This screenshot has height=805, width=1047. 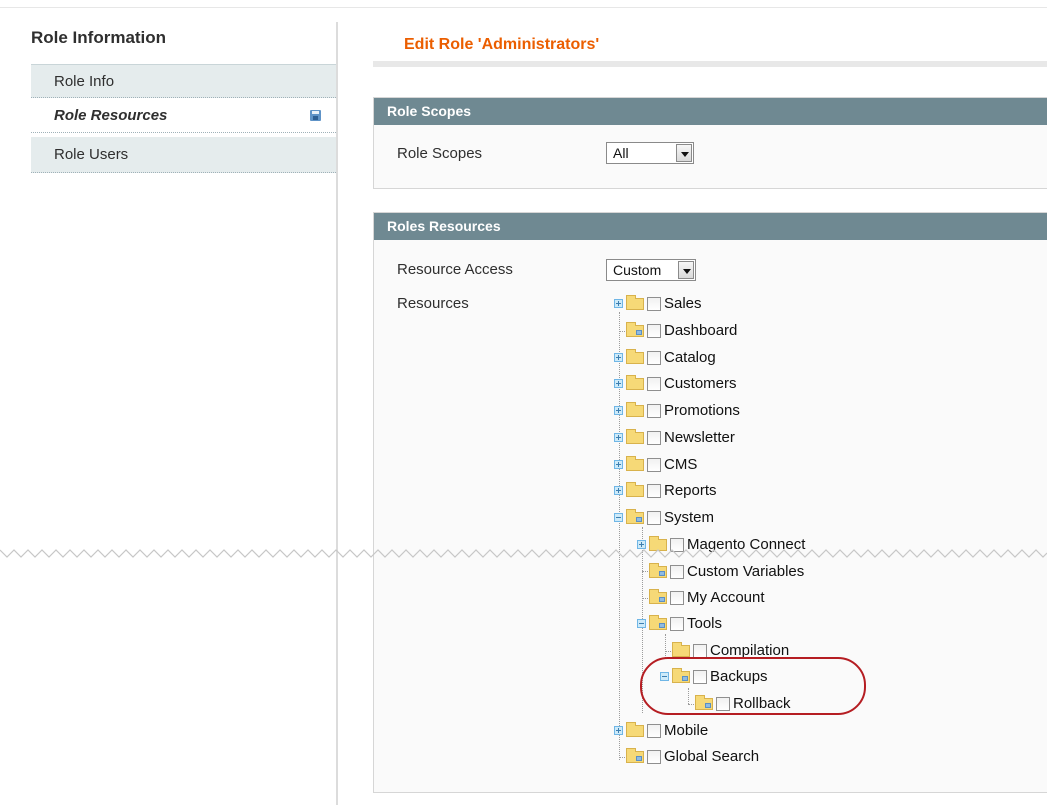 I want to click on tree-node-label: System, so click(x=689, y=517).